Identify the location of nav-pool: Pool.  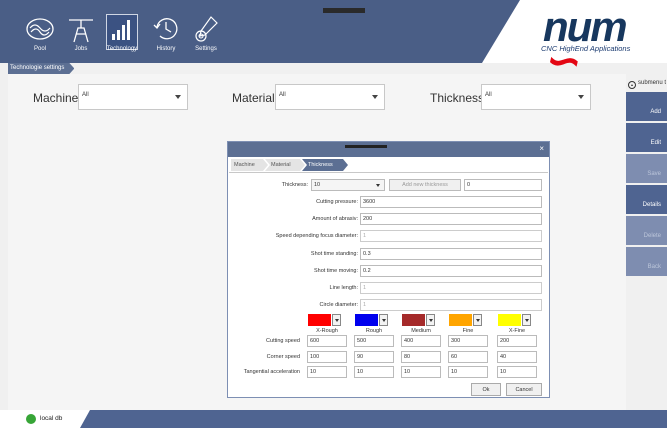
(40, 32).